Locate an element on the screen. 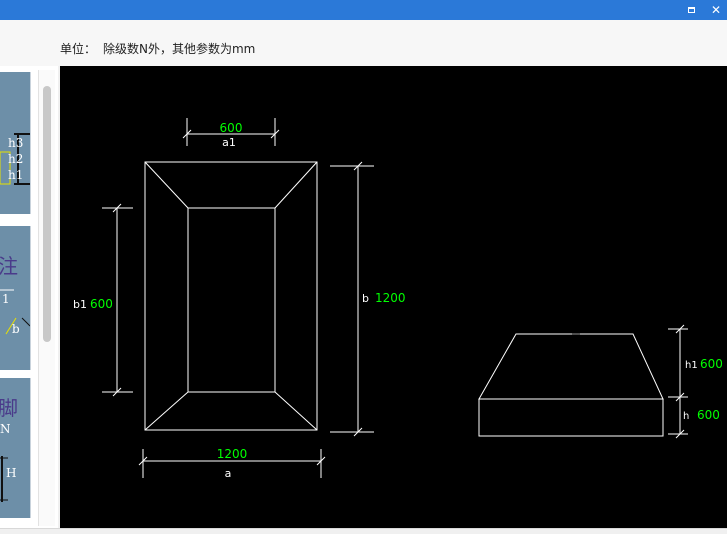 Image resolution: width=727 pixels, height=534 pixels. thumb-h3-label: h3 is located at coordinates (16, 143).